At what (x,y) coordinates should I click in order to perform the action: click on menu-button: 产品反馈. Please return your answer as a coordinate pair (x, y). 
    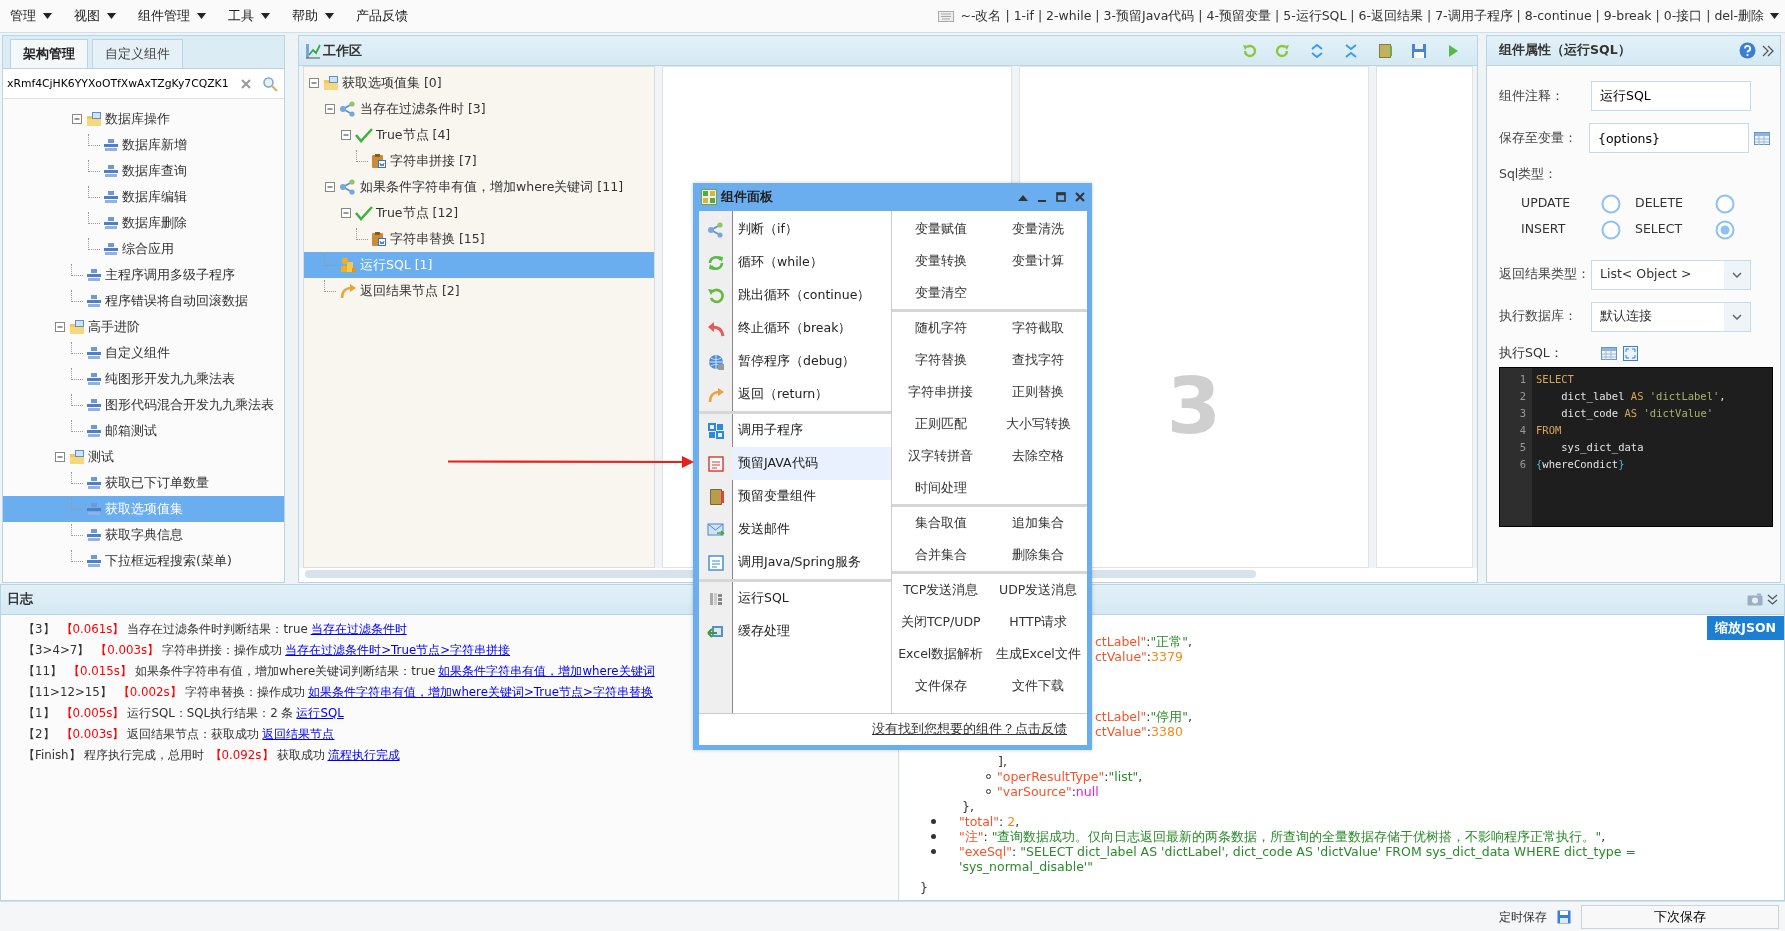
    Looking at the image, I should click on (382, 16).